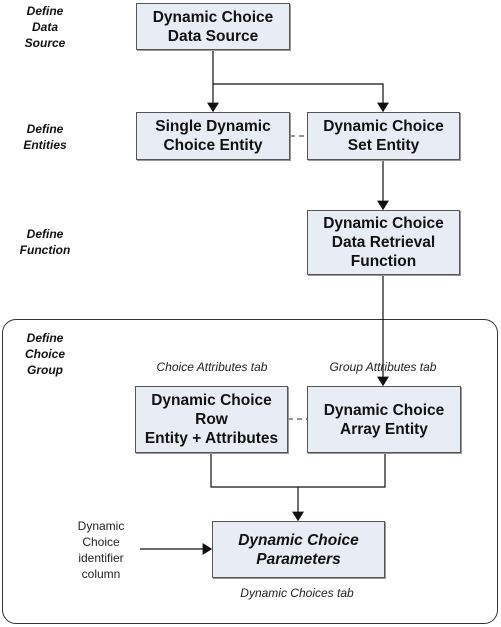  What do you see at coordinates (383, 242) in the screenshot?
I see `box-retrieval-function: Dynamic Choice Data Retrieval Function` at bounding box center [383, 242].